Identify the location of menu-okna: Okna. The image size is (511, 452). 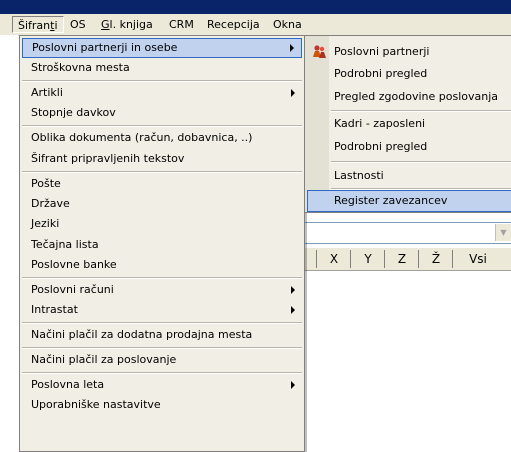
(287, 24).